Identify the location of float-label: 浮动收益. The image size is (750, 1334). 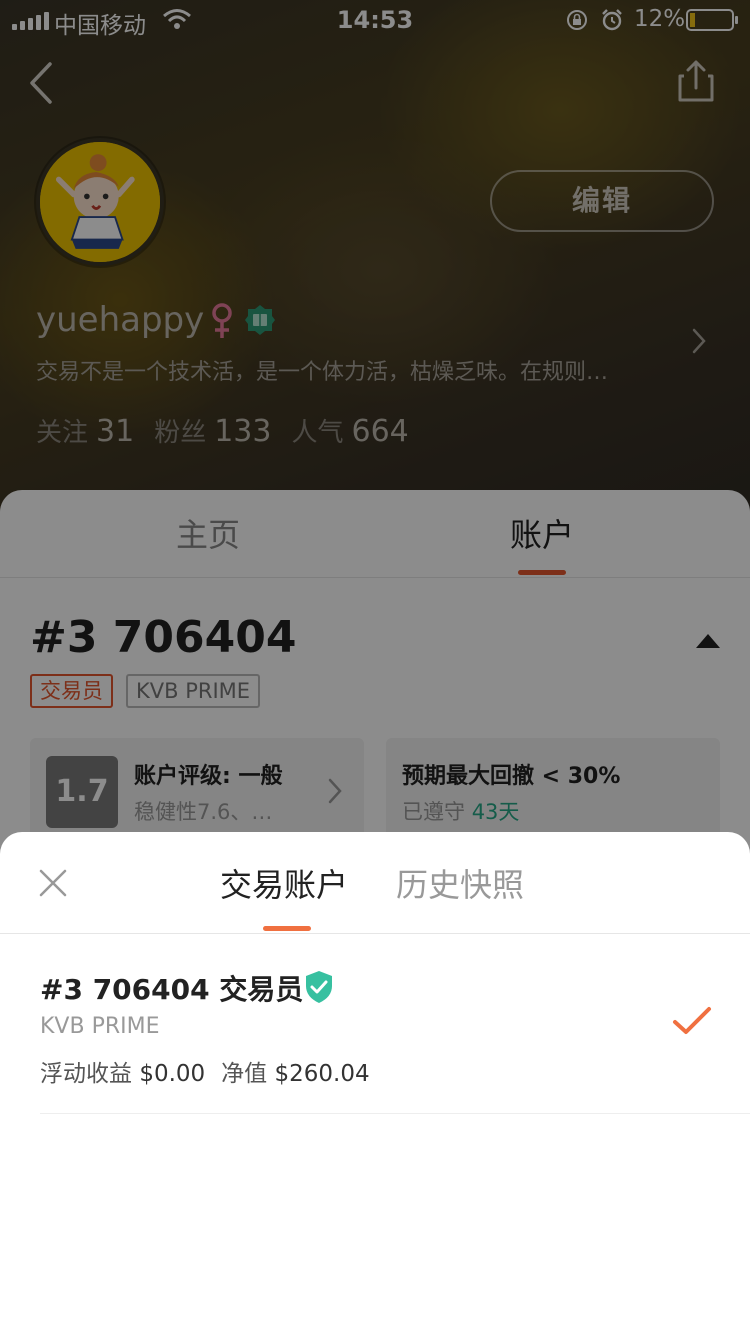
(86, 1074).